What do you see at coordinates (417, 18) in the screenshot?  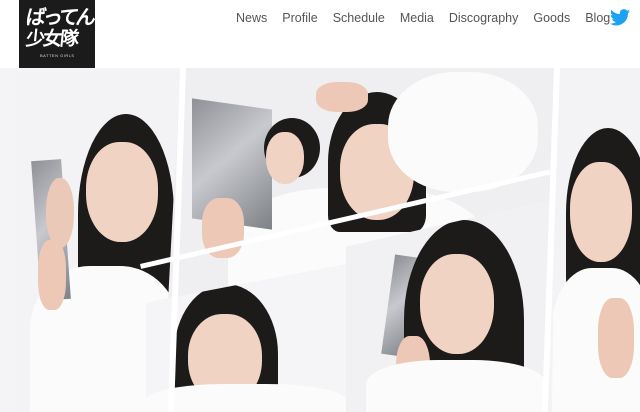 I see `nav-media: Media` at bounding box center [417, 18].